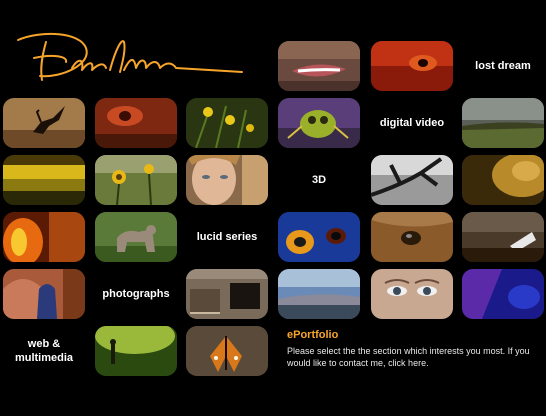  Describe the element at coordinates (503, 294) in the screenshot. I see `thumb-purple-abstract` at that location.